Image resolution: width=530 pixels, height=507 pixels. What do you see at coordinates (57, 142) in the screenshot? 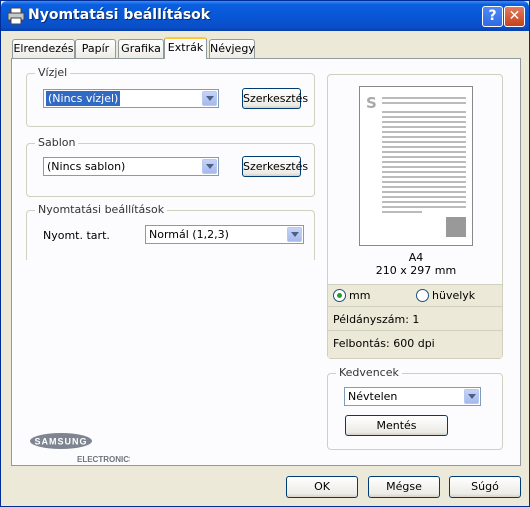
I see `overlay-group-title: Sablon` at bounding box center [57, 142].